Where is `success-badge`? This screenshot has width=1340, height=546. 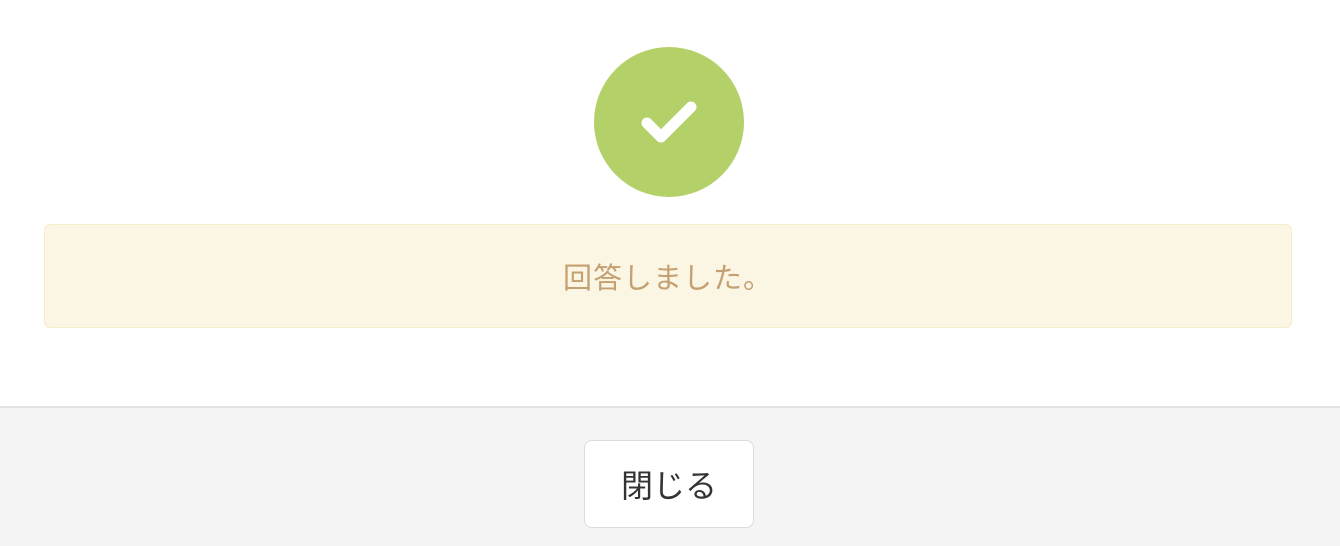
success-badge is located at coordinates (669, 122).